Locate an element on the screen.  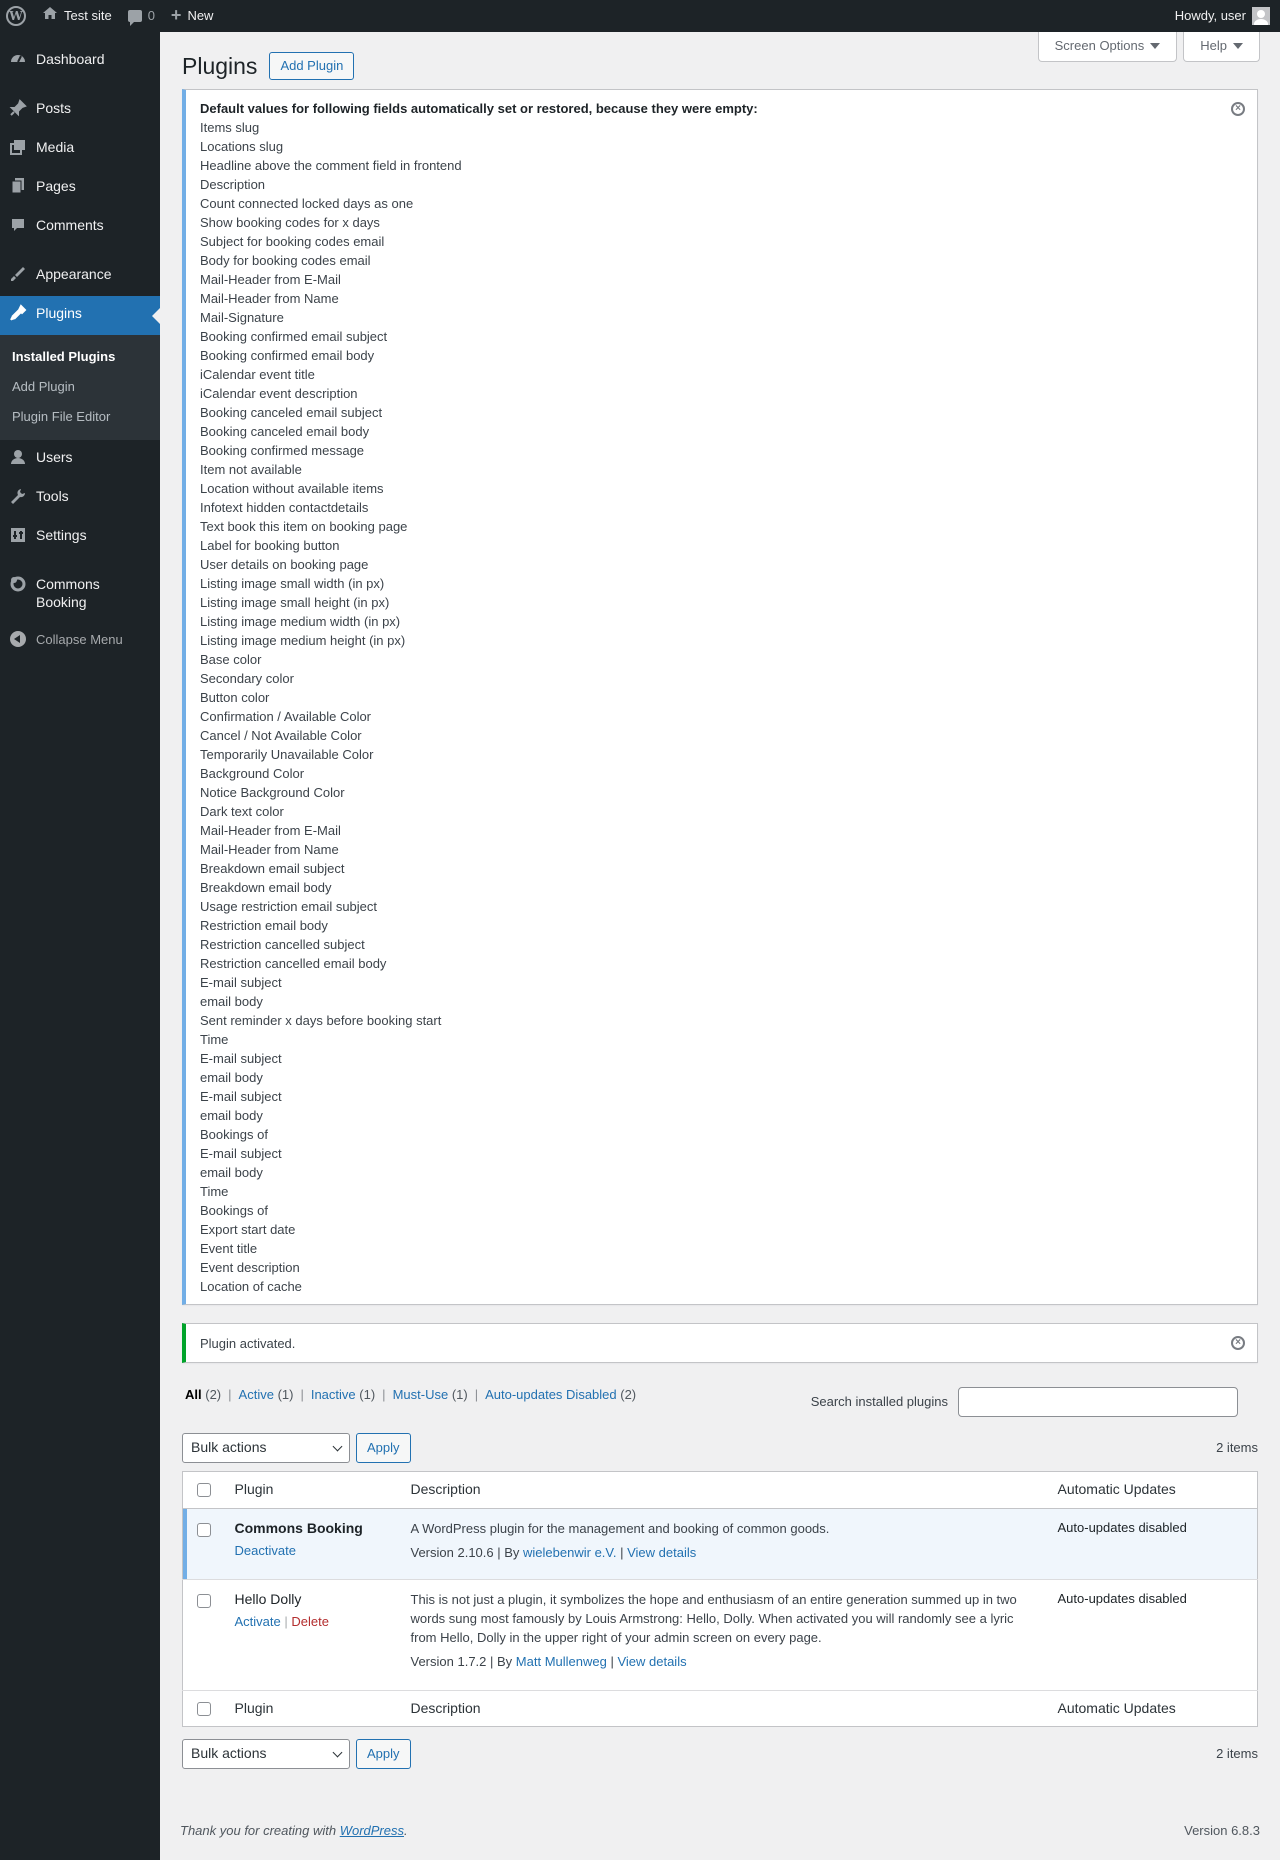
filter-active: Active (1) is located at coordinates (266, 1395).